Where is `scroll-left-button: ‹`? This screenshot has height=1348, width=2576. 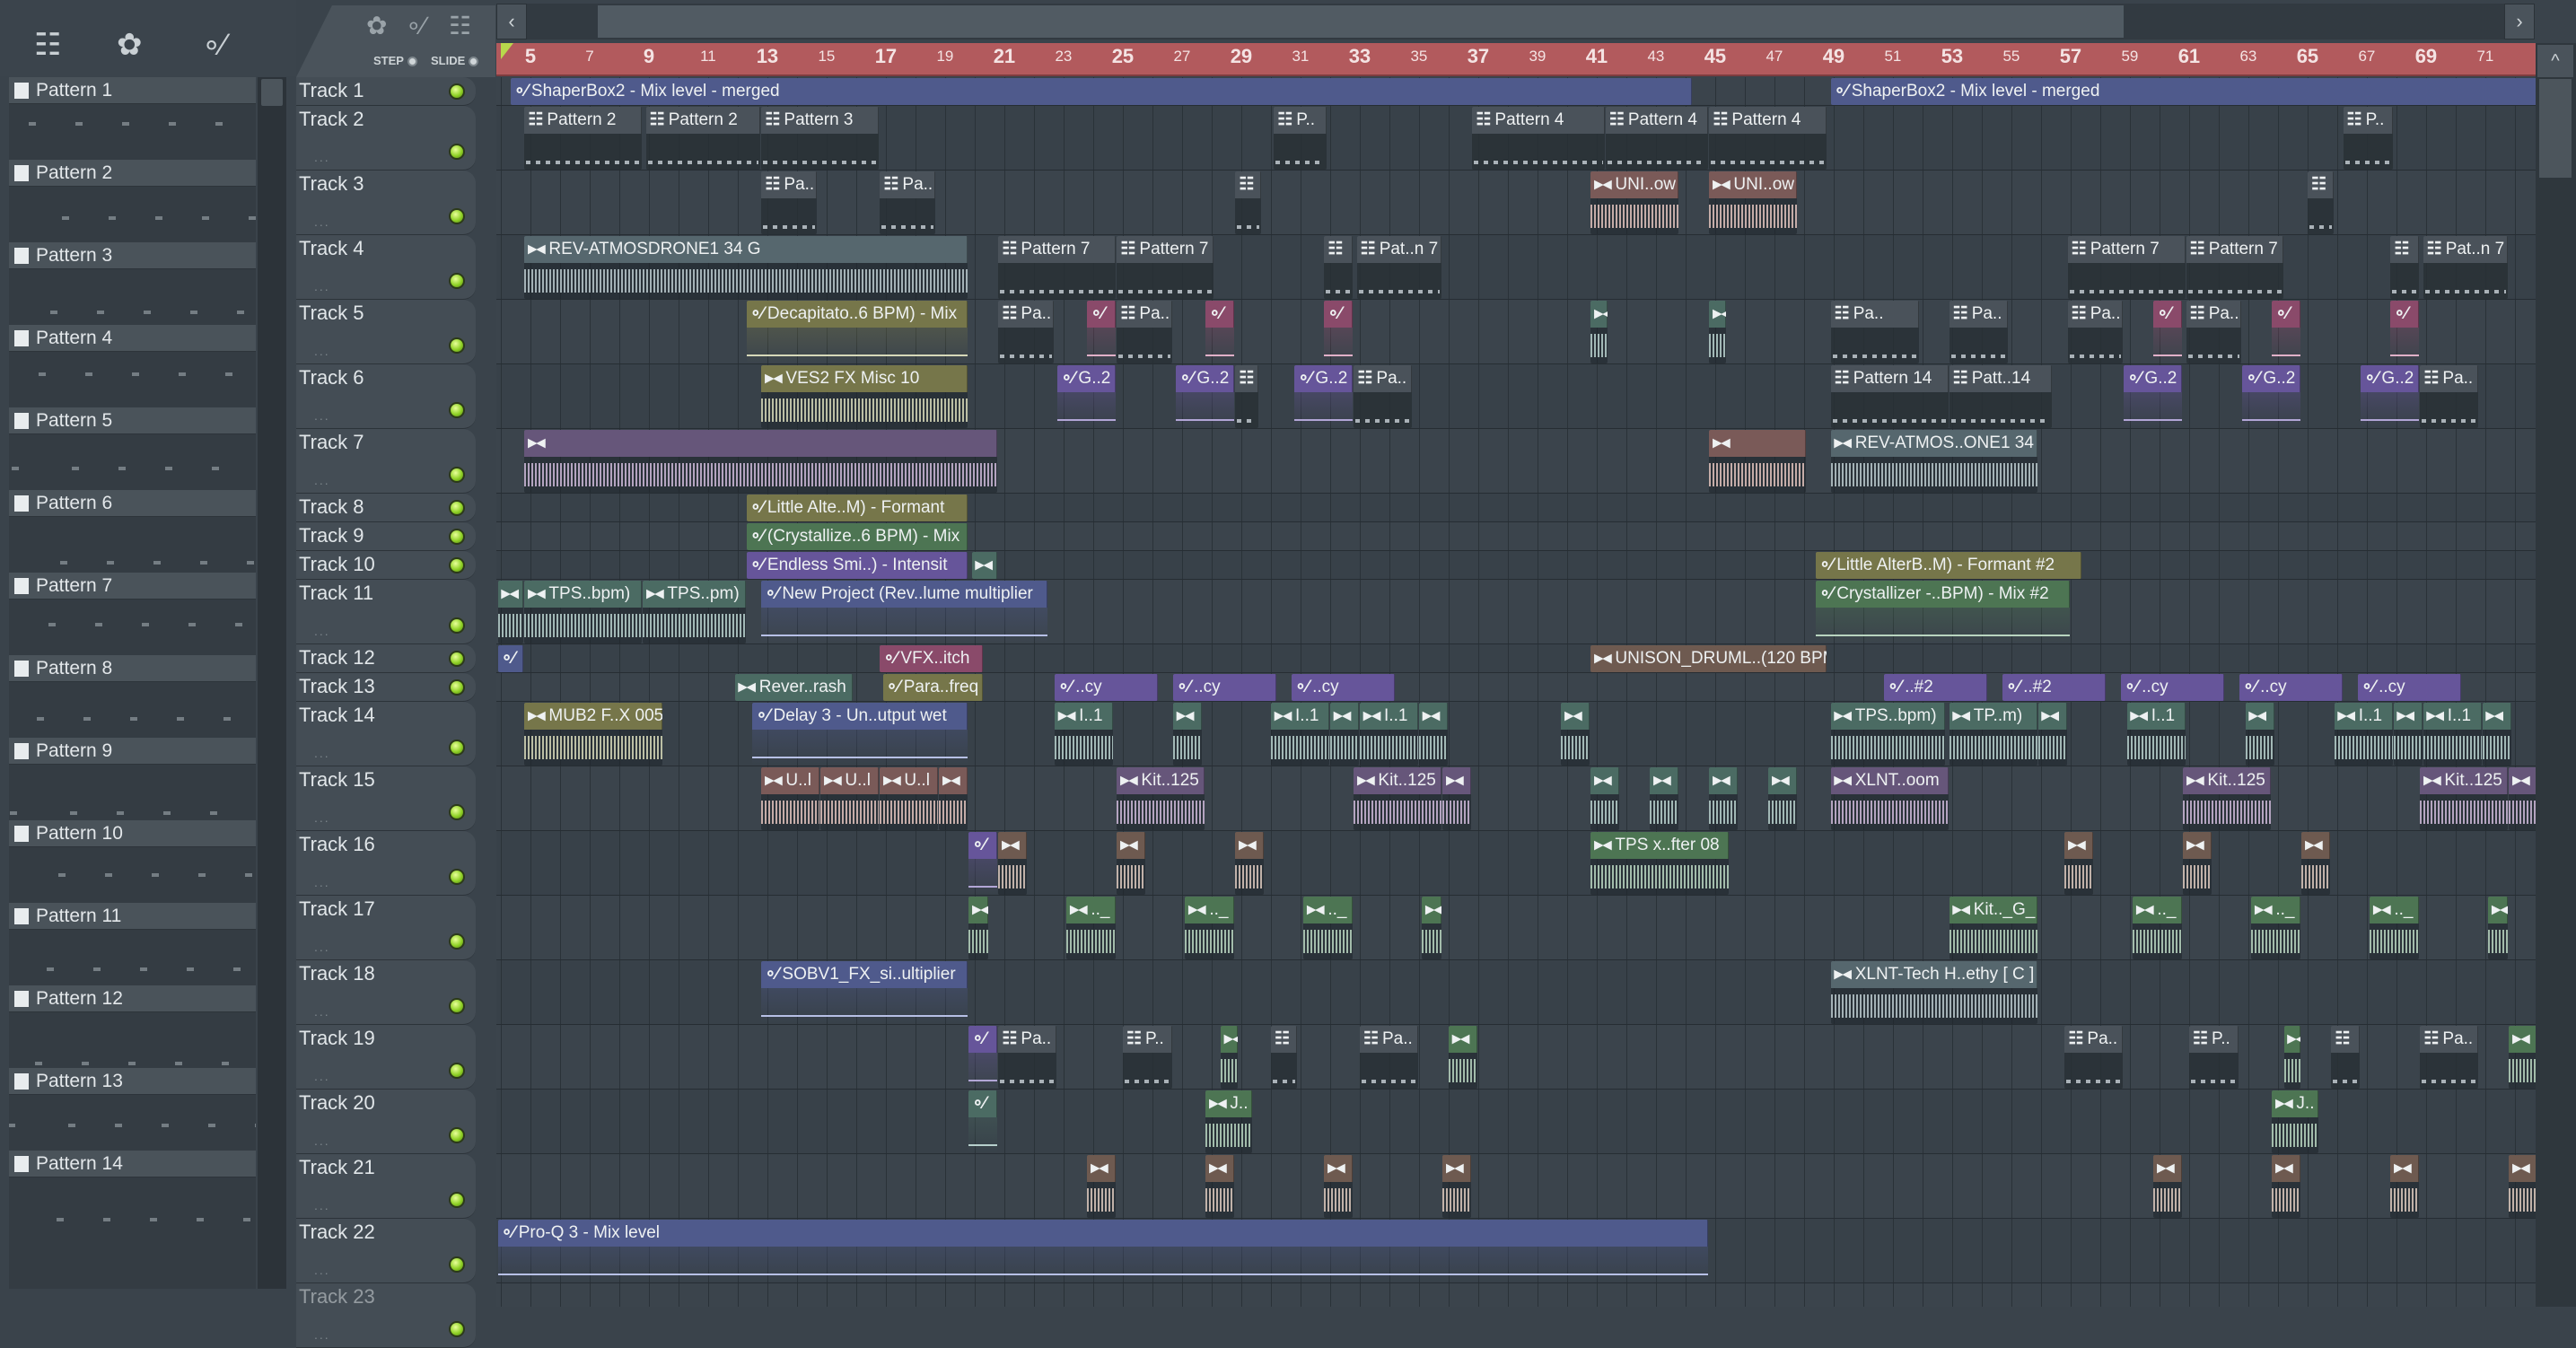
scroll-left-button: ‹ is located at coordinates (512, 21).